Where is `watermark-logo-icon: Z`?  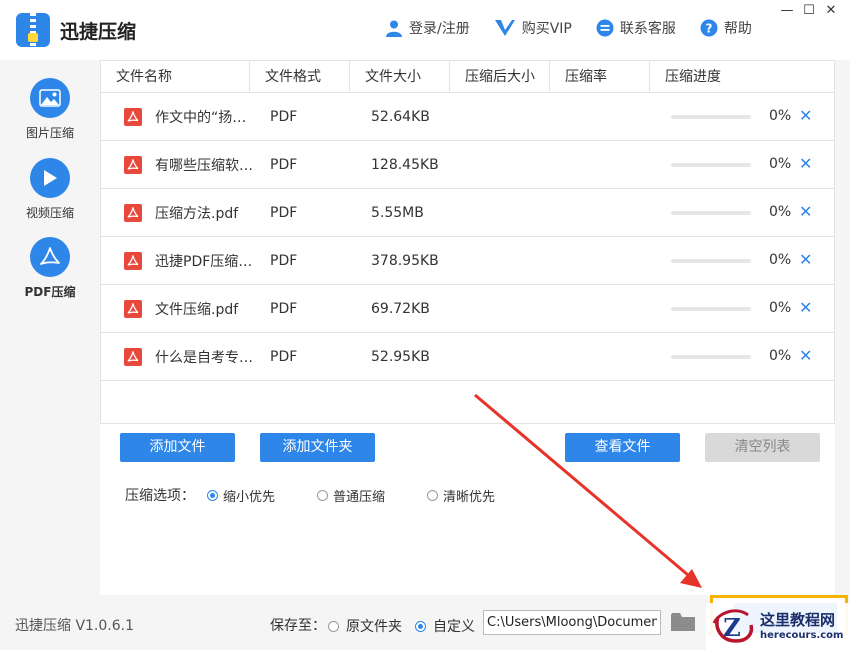 watermark-logo-icon: Z is located at coordinates (733, 626).